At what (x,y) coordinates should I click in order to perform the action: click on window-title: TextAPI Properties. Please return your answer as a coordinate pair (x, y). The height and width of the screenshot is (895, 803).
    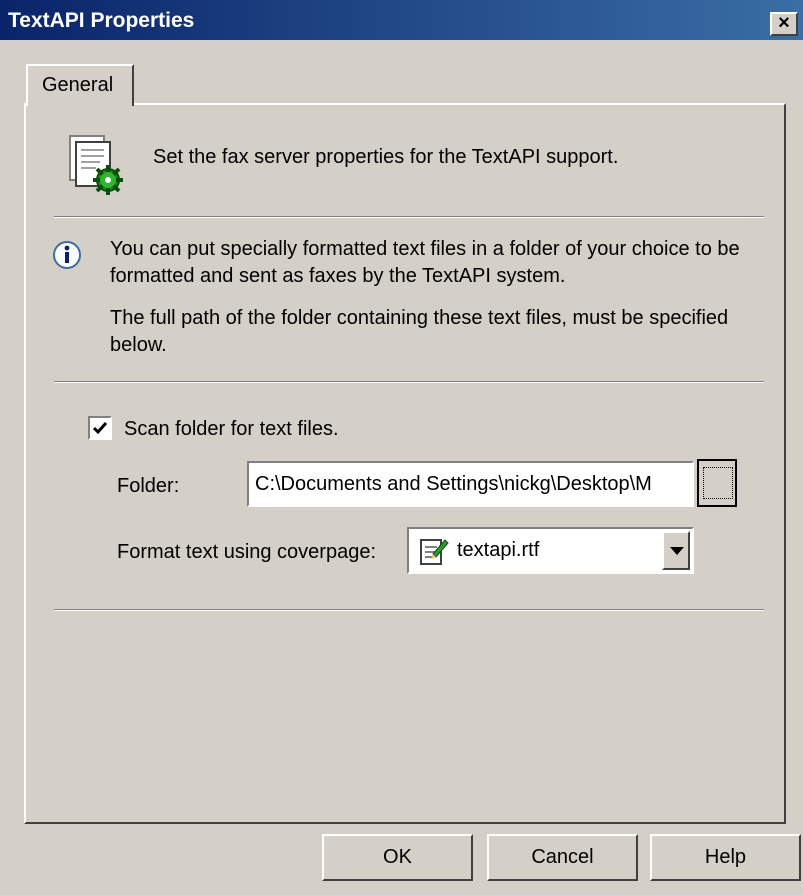
    Looking at the image, I should click on (101, 20).